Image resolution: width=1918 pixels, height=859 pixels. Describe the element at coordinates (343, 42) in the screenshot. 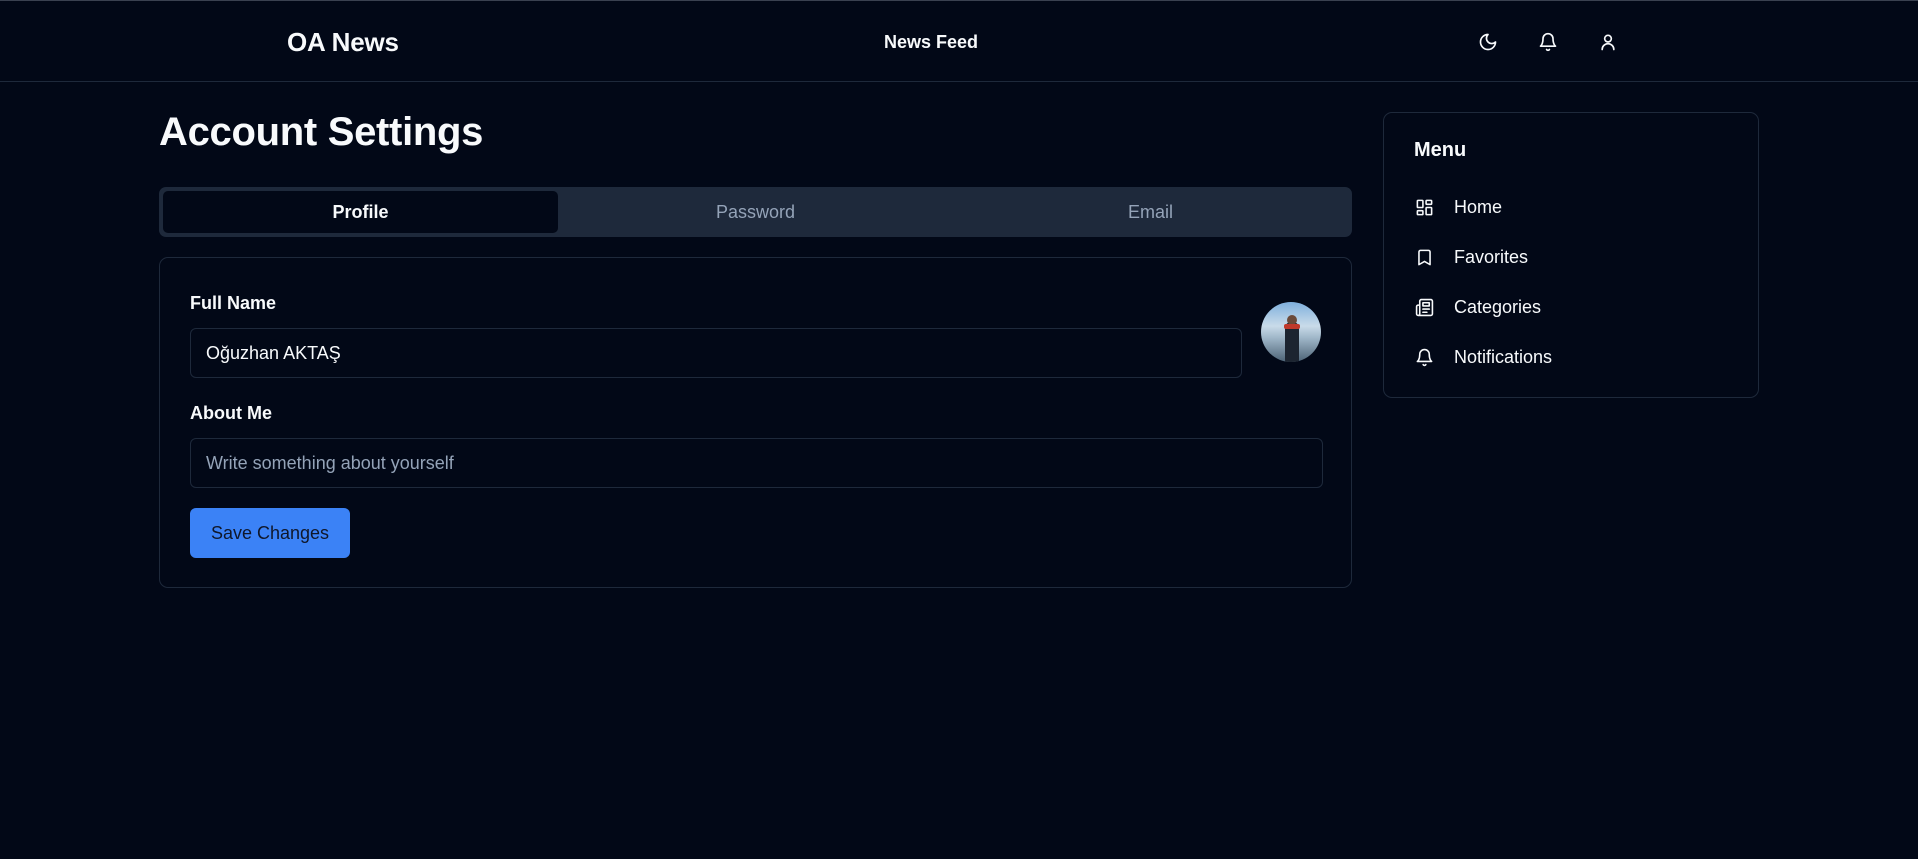

I see `brand-logo-text: OA News` at that location.